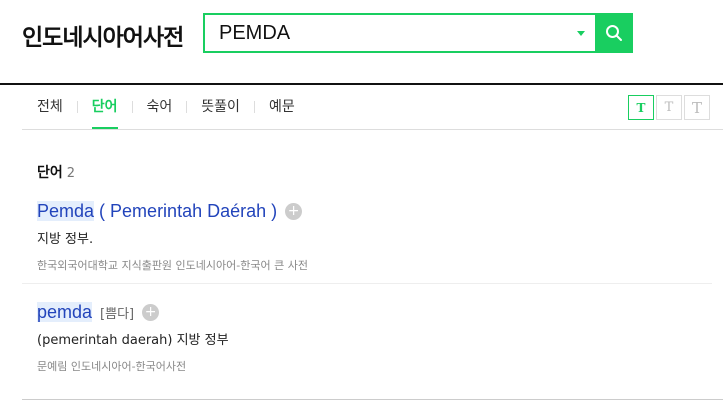 This screenshot has width=723, height=406. Describe the element at coordinates (103, 35) in the screenshot. I see `dictionary-logo: 인도네시아어사전` at that location.